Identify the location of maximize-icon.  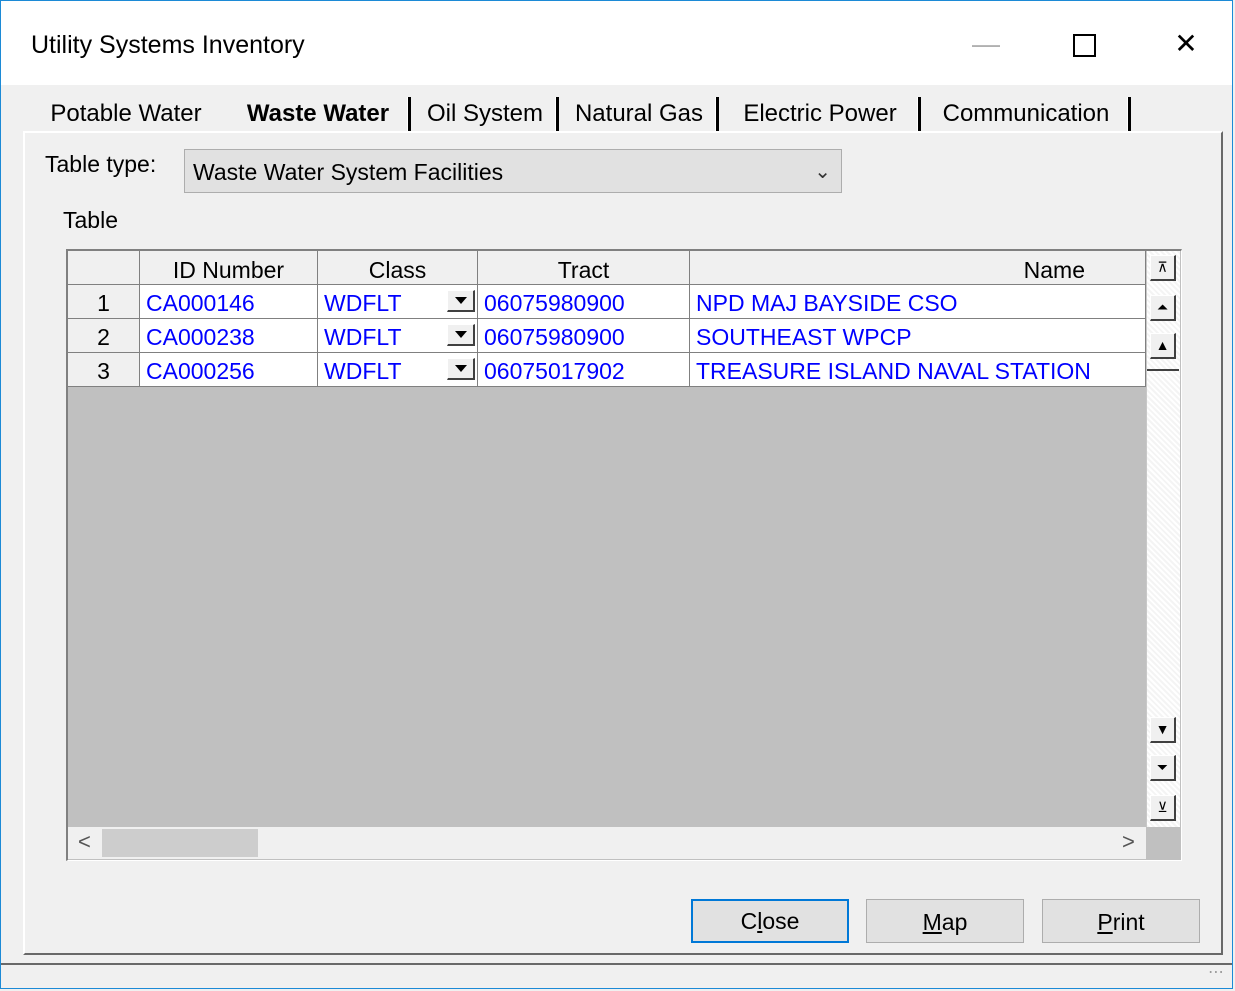
(1084, 45).